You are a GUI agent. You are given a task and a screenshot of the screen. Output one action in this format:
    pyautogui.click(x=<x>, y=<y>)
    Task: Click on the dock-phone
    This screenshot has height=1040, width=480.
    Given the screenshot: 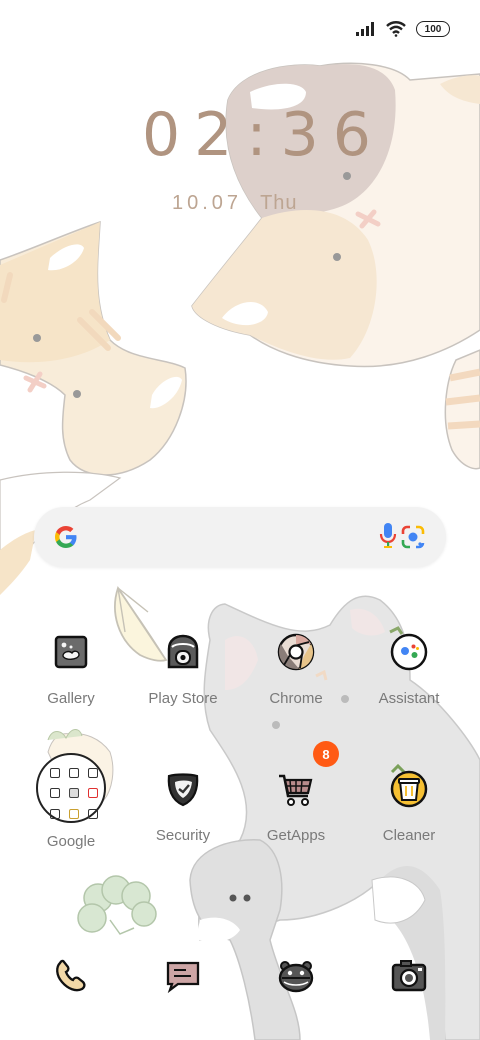 What is the action you would take?
    pyautogui.click(x=71, y=977)
    